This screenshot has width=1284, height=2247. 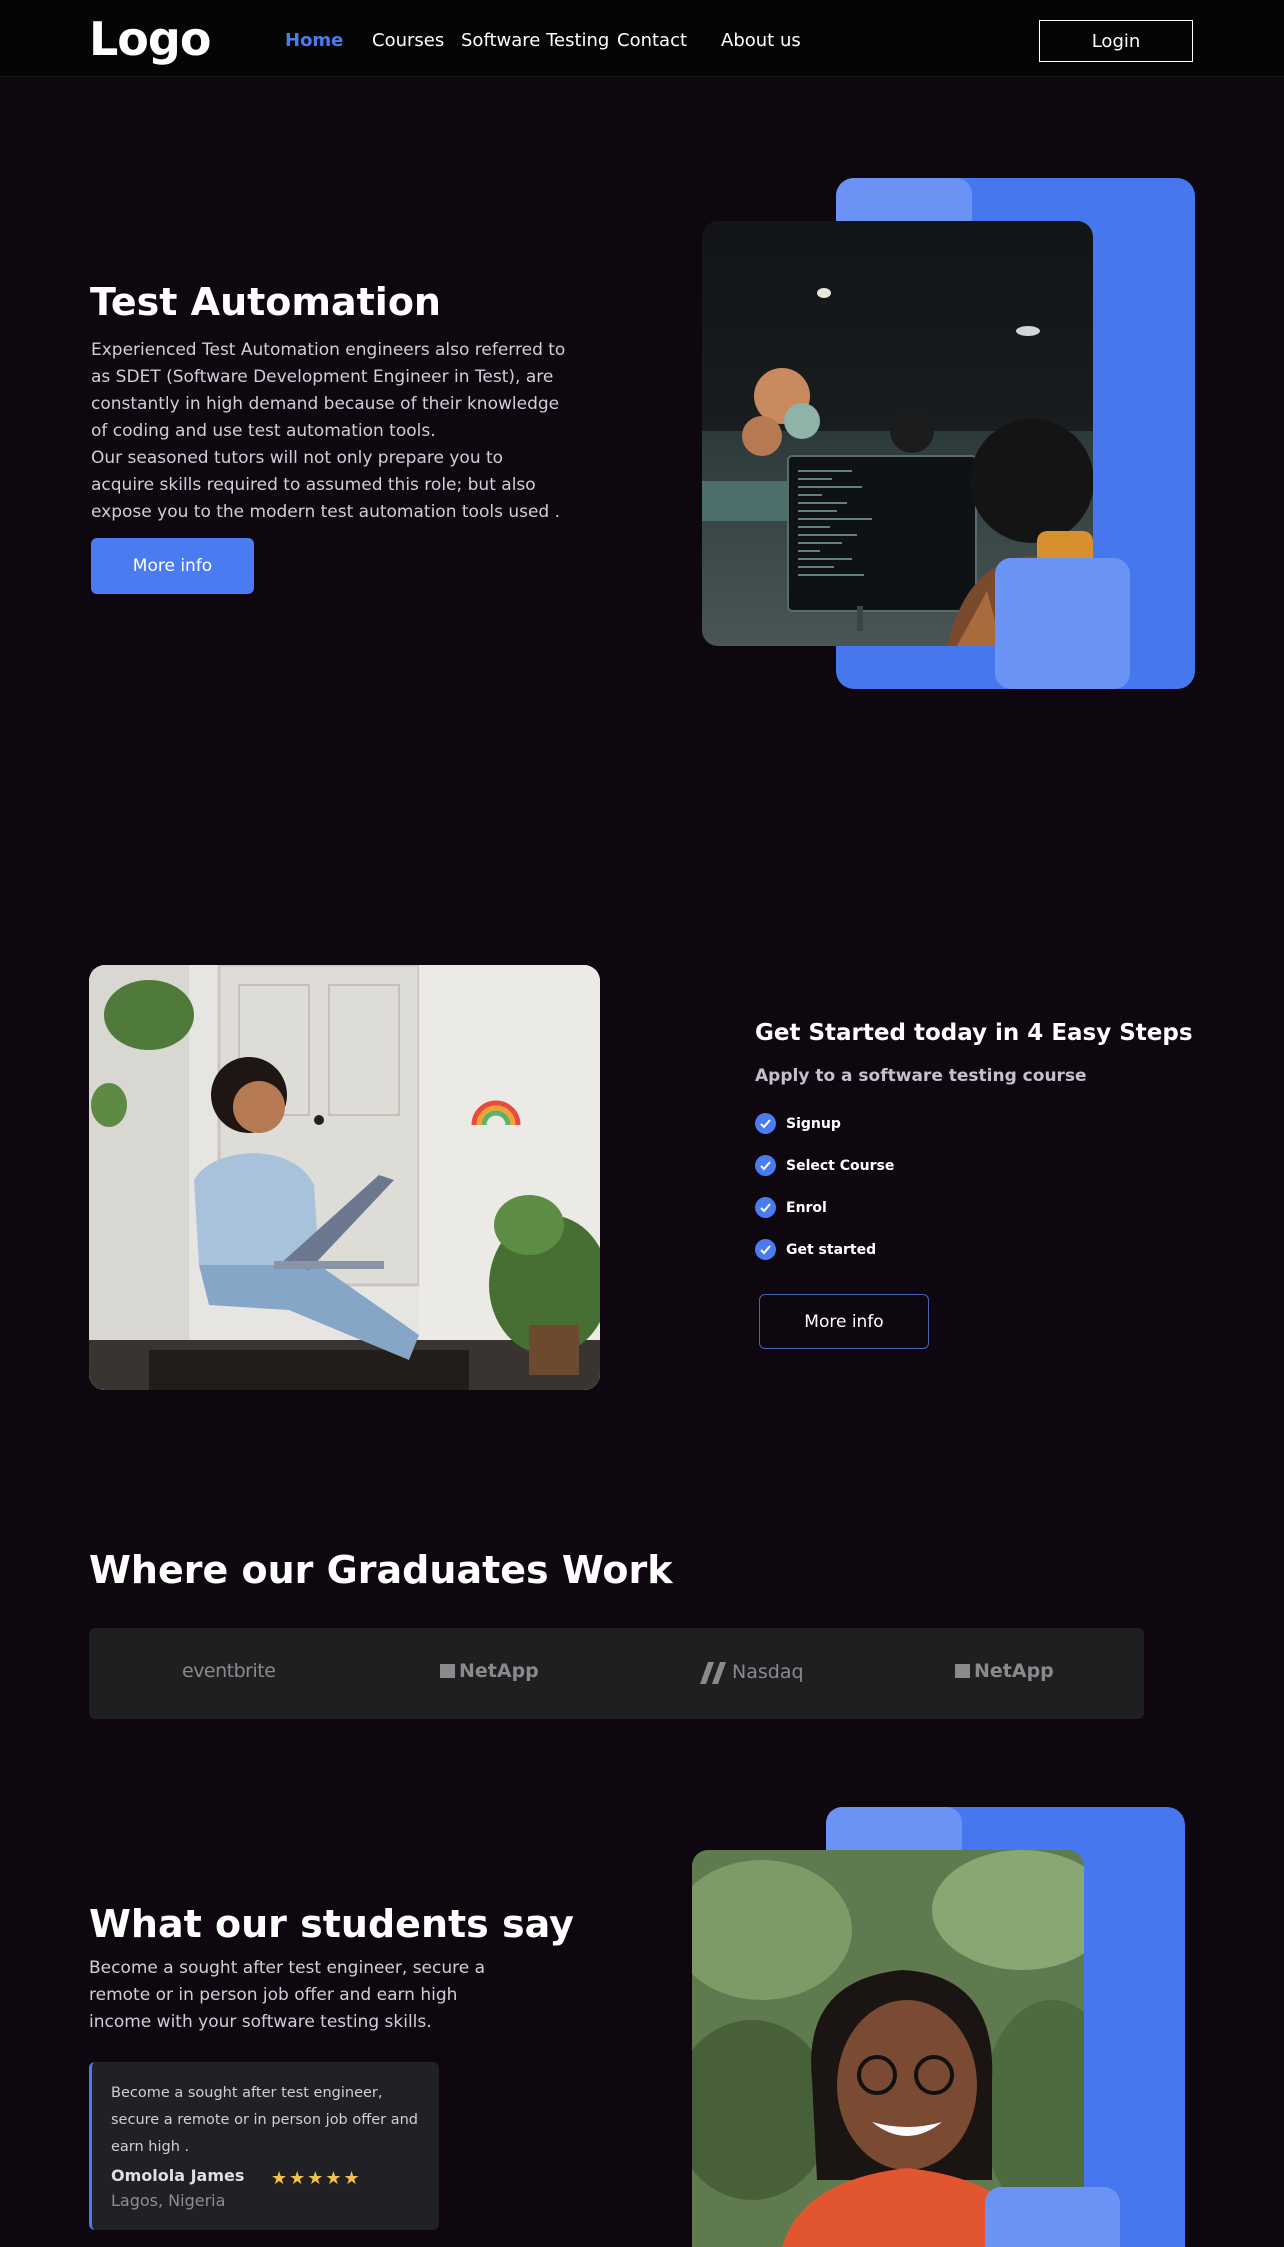 I want to click on testimonial-author-name: Omolola James, so click(x=178, y=2175).